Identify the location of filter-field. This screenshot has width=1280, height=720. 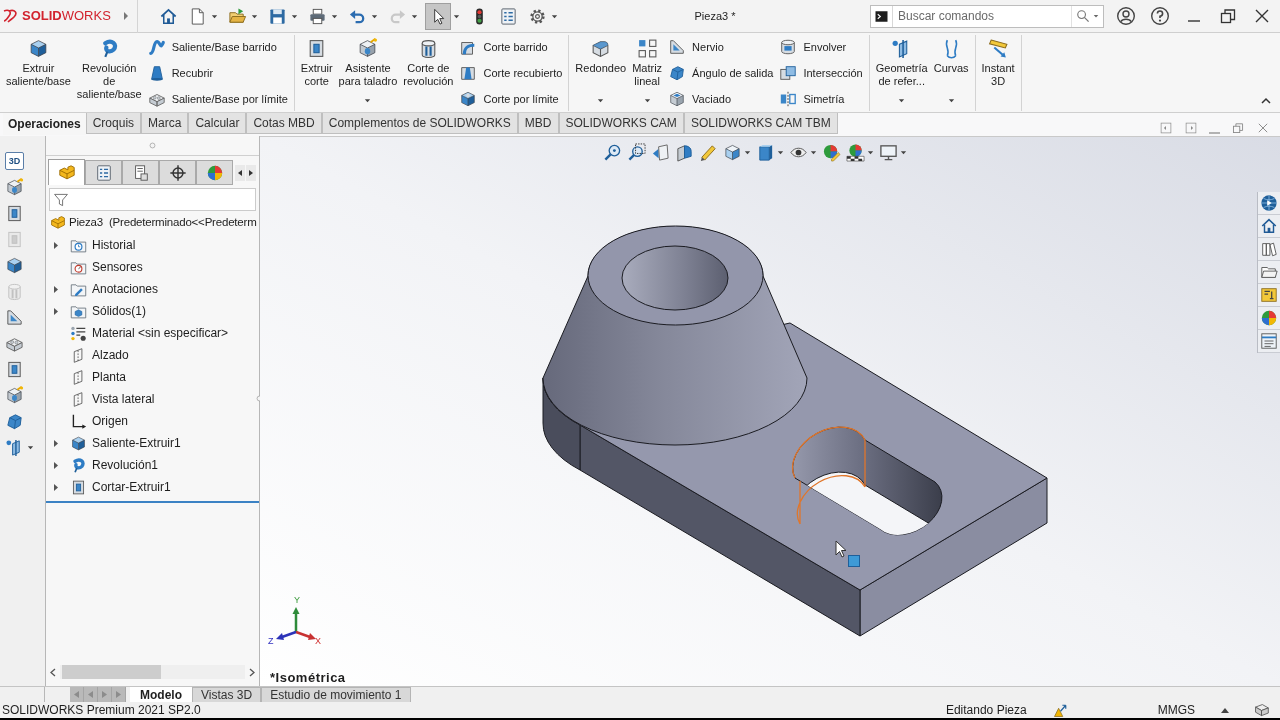
(152, 199).